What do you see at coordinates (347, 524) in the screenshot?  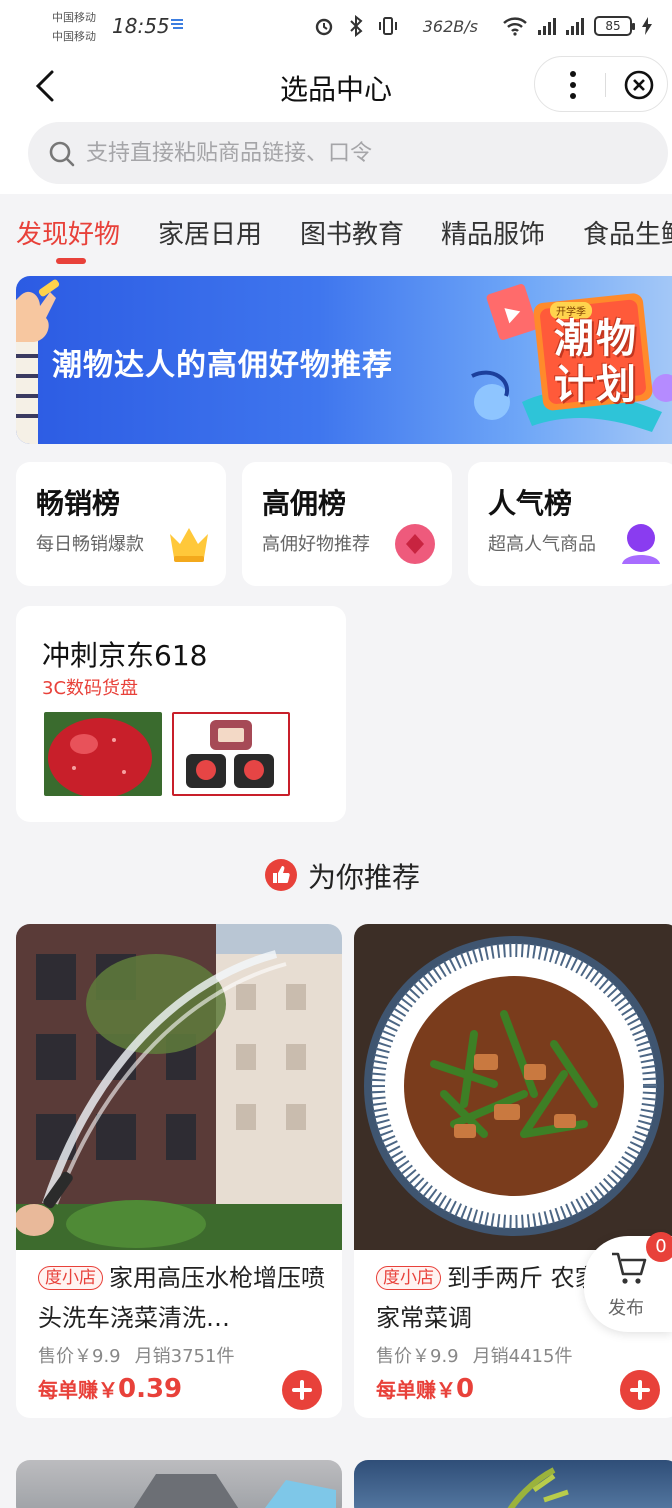 I see `rank-card-commission: 高佣榜 高佣好物推荐` at bounding box center [347, 524].